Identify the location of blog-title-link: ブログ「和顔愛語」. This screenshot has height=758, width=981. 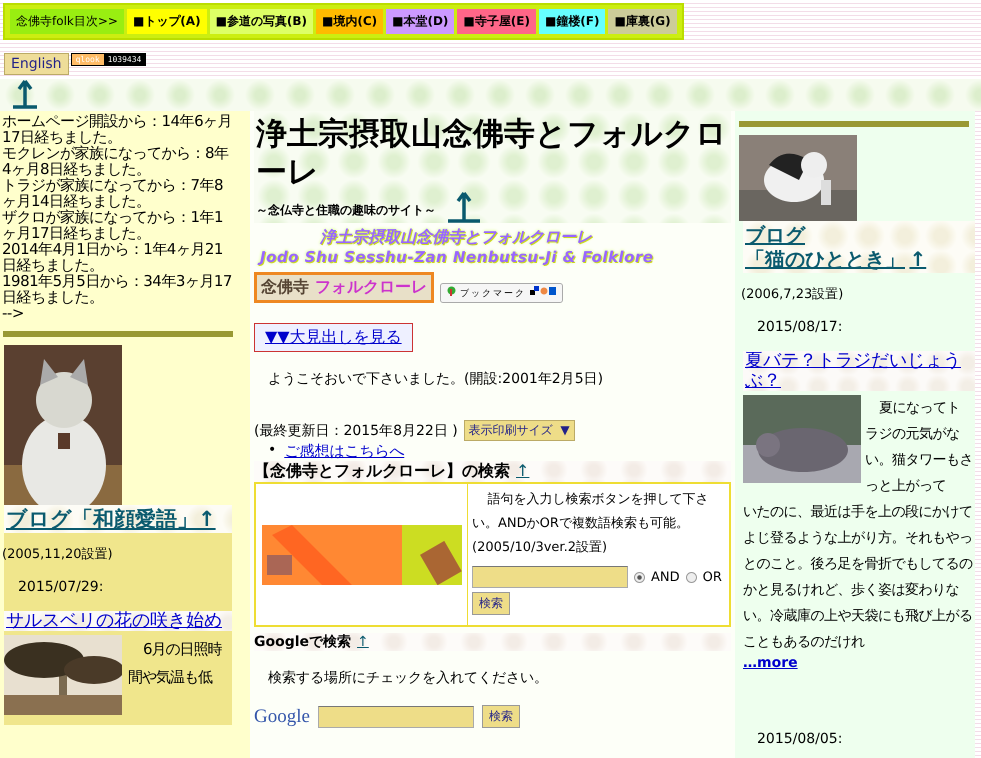
(102, 519).